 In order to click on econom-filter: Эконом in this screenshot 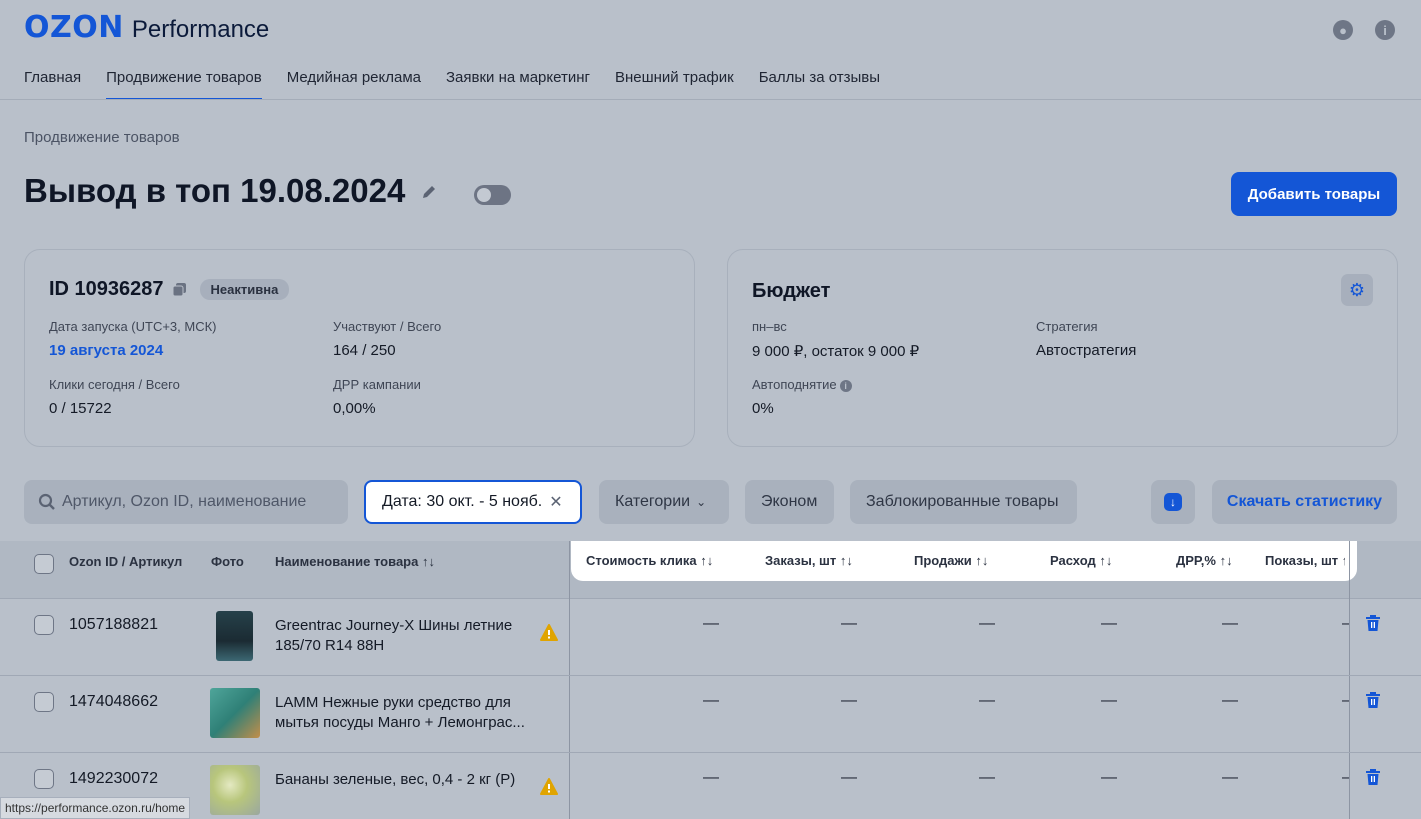, I will do `click(789, 502)`.